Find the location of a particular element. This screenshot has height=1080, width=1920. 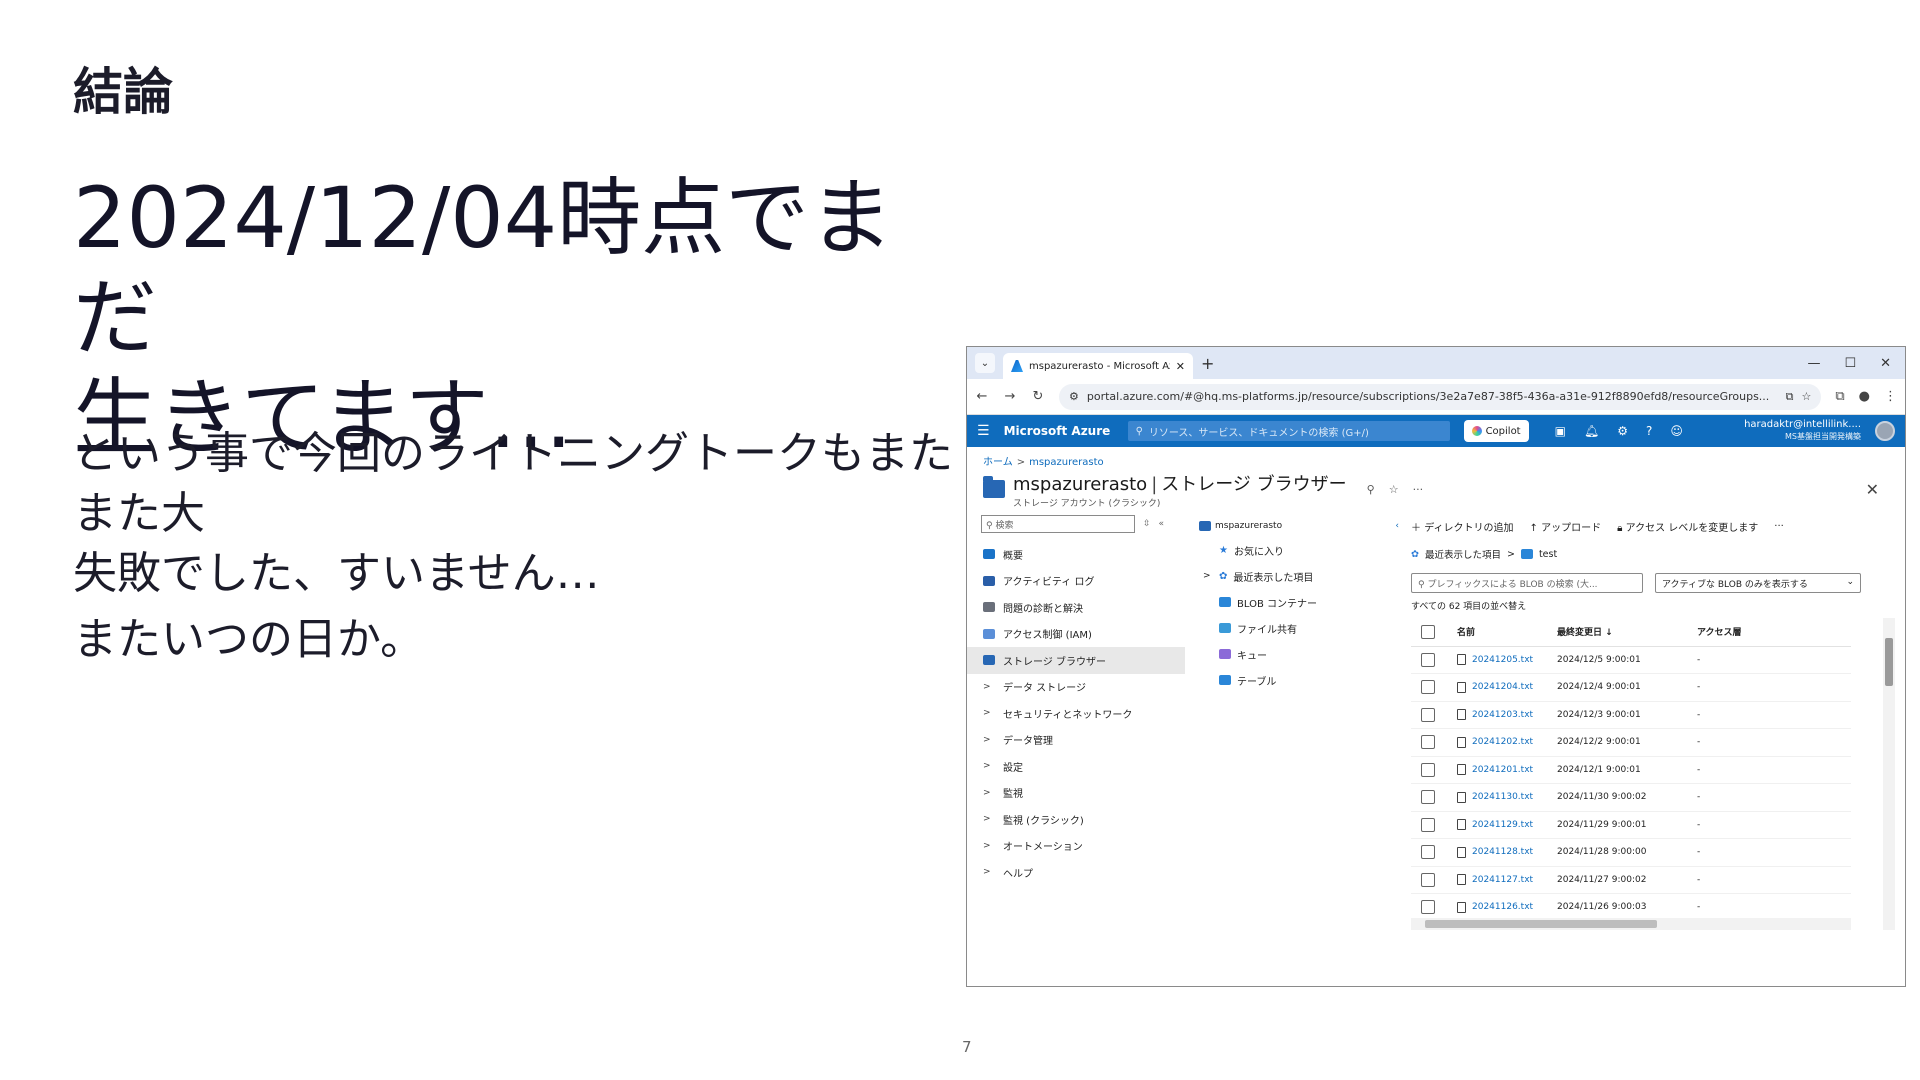

table-row: 20241203.txt 2024/12/3 9:00:01- is located at coordinates (1631, 715).